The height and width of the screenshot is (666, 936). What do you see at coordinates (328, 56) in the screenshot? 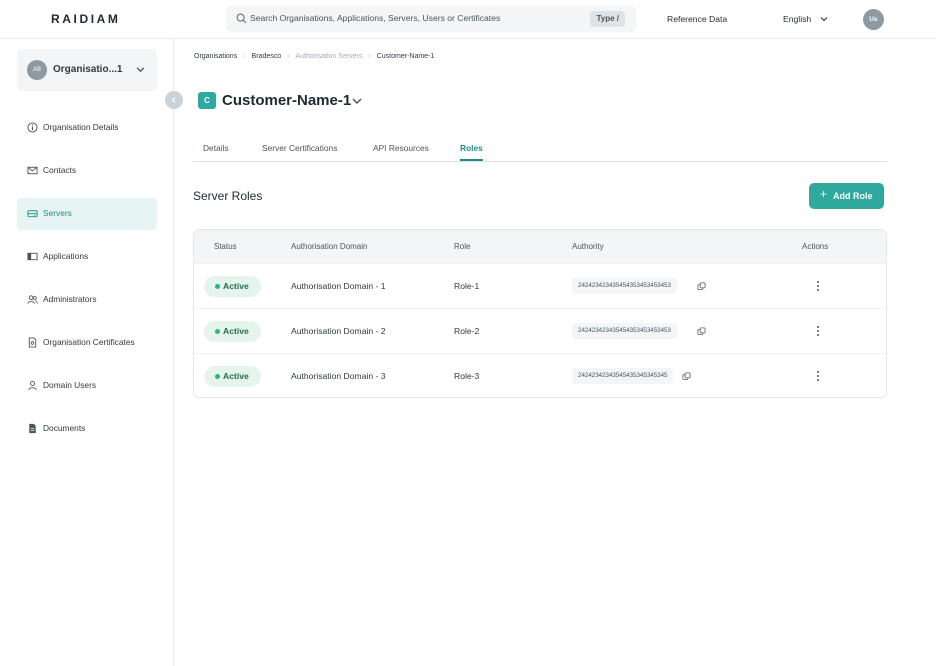
I see `breadcrumb-authorisation-servers: Authorisation Servers` at bounding box center [328, 56].